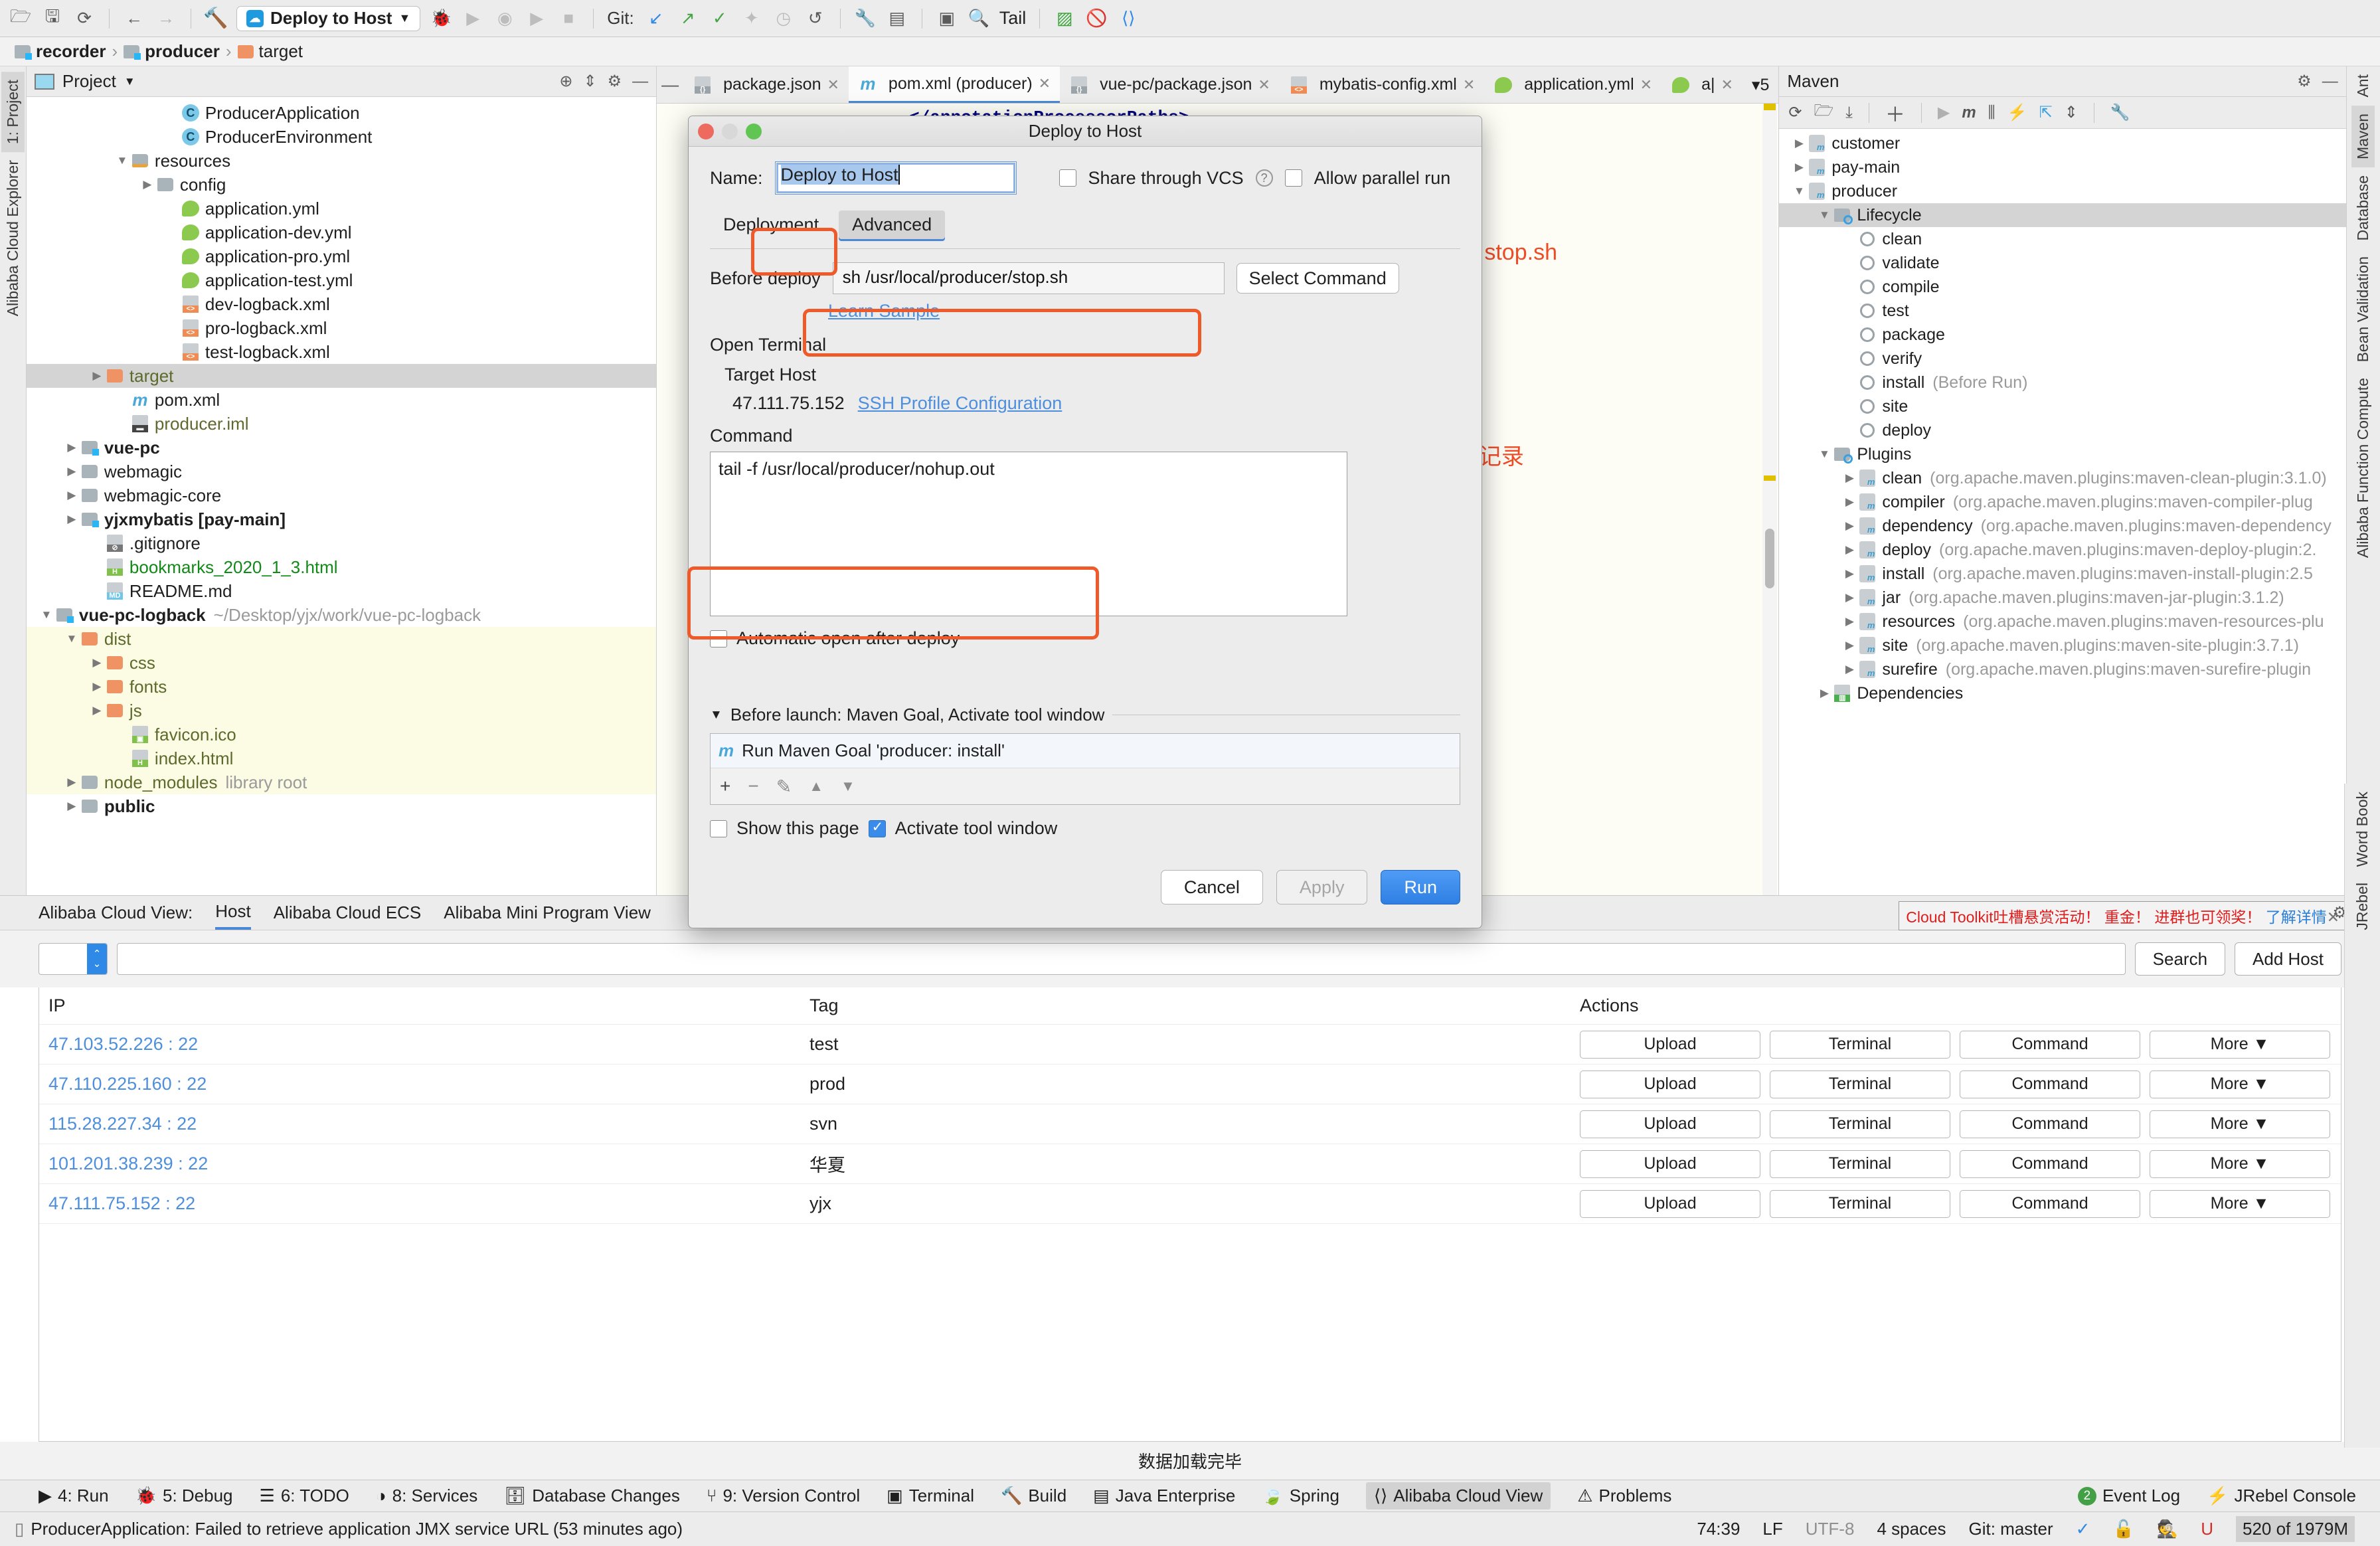 The image size is (2380, 1546). What do you see at coordinates (341, 734) in the screenshot?
I see `tree-node: ▣ favicon.ico` at bounding box center [341, 734].